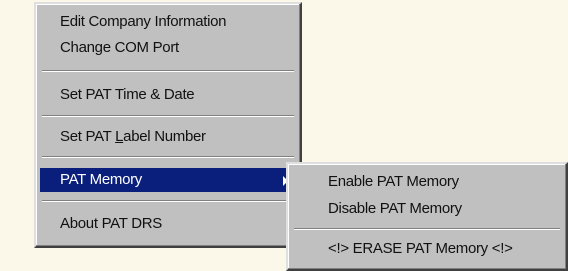  I want to click on menu-item-set-pat-time-date: Set PAT Time & Date, so click(168, 95).